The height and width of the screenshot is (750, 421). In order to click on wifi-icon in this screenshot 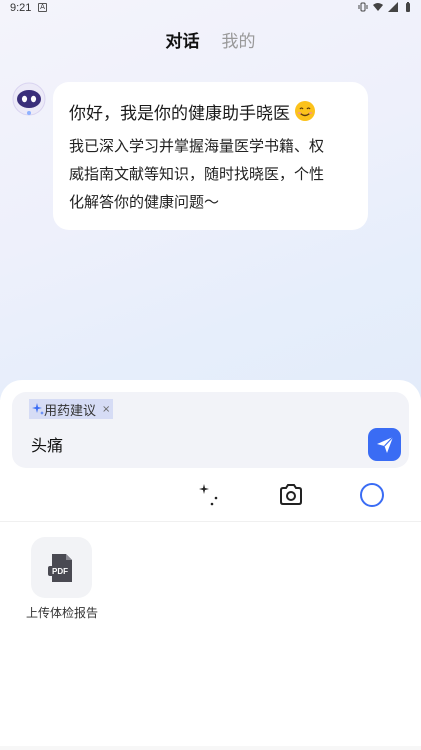, I will do `click(378, 7)`.